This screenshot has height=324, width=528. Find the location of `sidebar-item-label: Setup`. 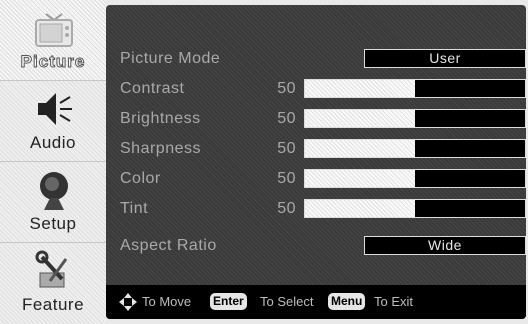

sidebar-item-label: Setup is located at coordinates (53, 223).